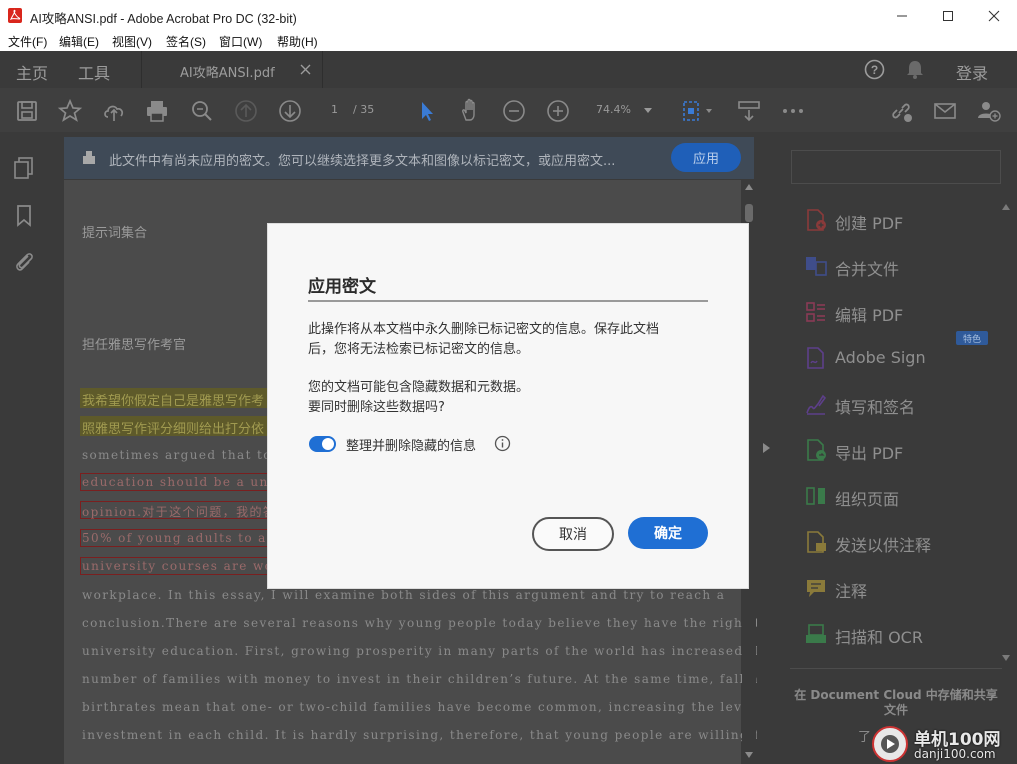  What do you see at coordinates (24, 216) in the screenshot?
I see `bookmarks-icon` at bounding box center [24, 216].